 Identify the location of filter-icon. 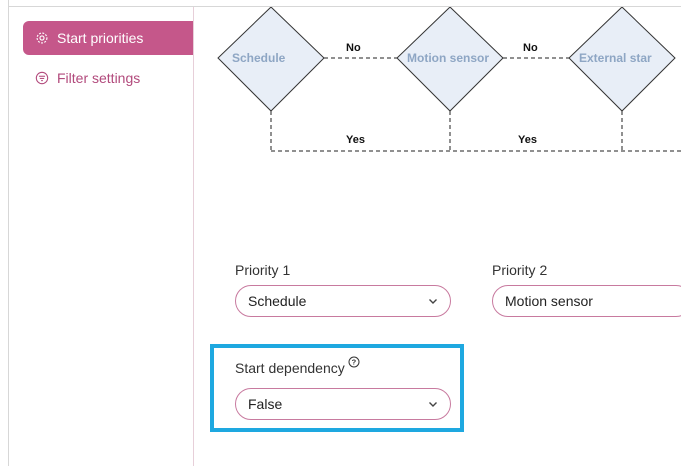
(42, 78).